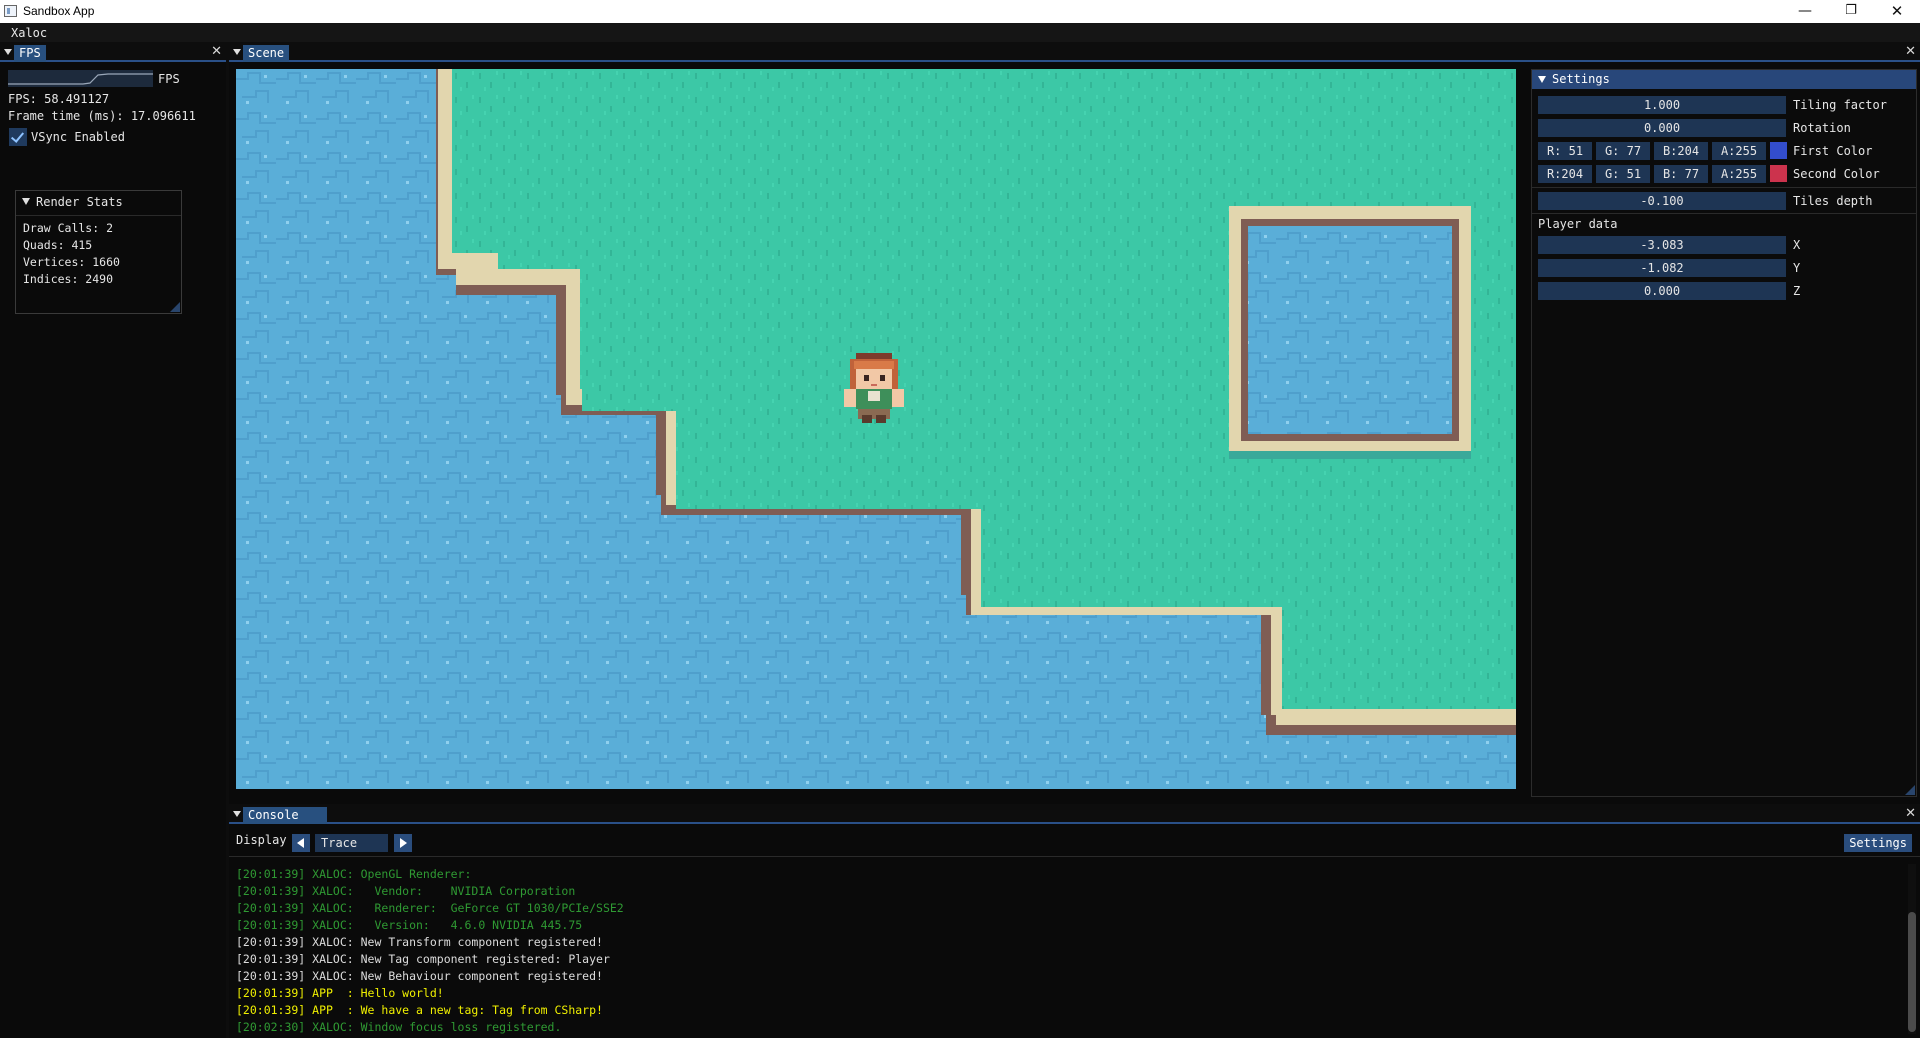 The height and width of the screenshot is (1038, 1920). Describe the element at coordinates (1074, 815) in the screenshot. I see `console-tab-bar: Console ✕` at that location.